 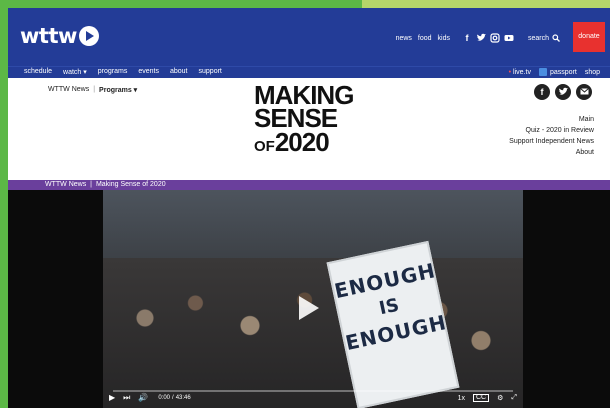 I want to click on control-play-icon: ▶, so click(x=112, y=398).